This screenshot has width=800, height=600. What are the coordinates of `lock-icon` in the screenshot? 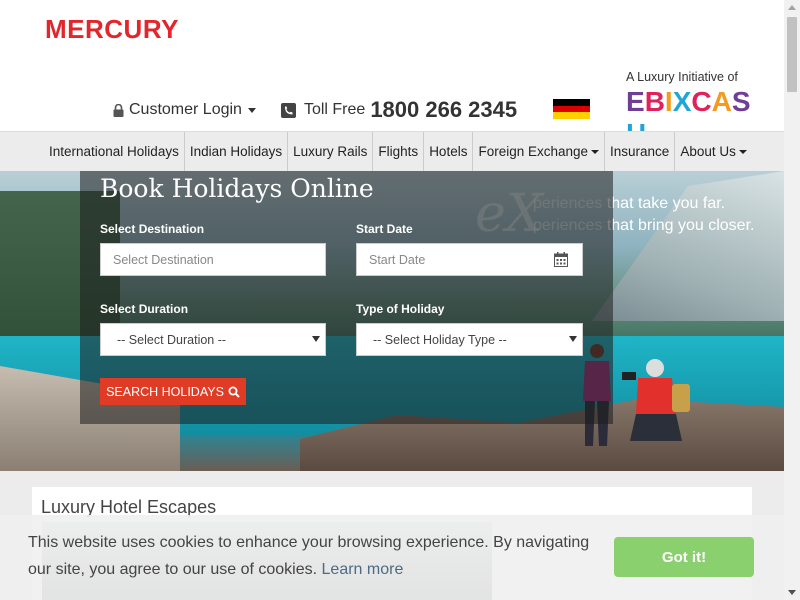 It's located at (118, 110).